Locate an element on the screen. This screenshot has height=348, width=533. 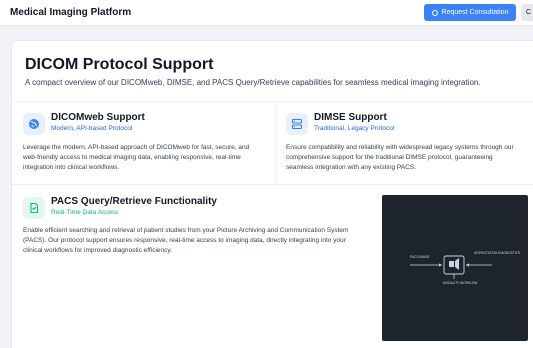
diagram-left-label: PACS IMAGE is located at coordinates (420, 257).